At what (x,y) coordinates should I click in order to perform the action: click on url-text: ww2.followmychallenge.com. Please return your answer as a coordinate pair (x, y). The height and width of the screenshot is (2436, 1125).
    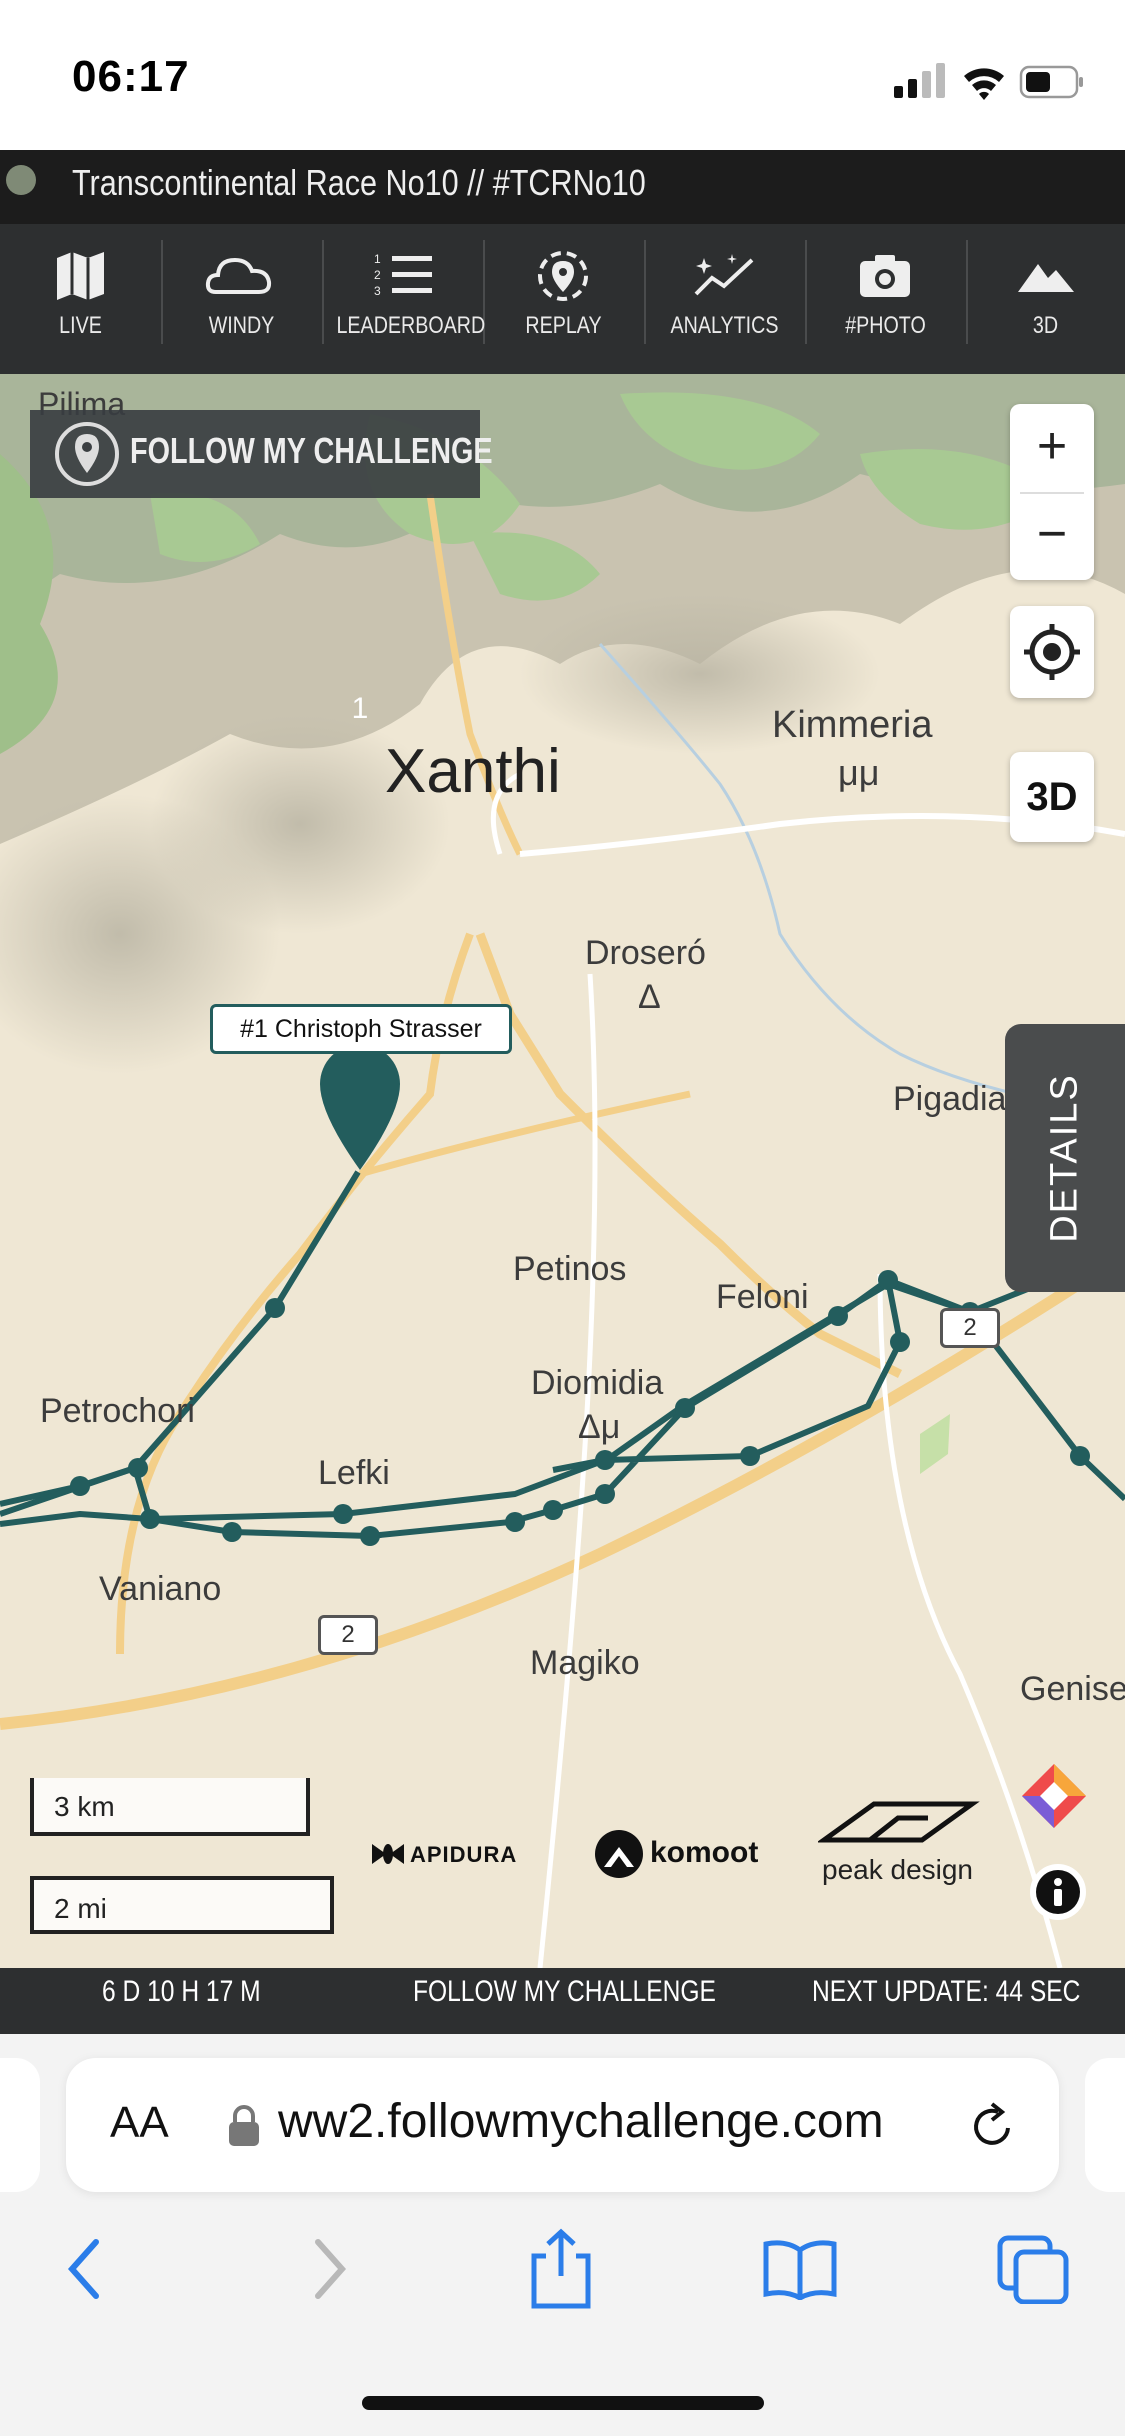
    Looking at the image, I should click on (581, 2121).